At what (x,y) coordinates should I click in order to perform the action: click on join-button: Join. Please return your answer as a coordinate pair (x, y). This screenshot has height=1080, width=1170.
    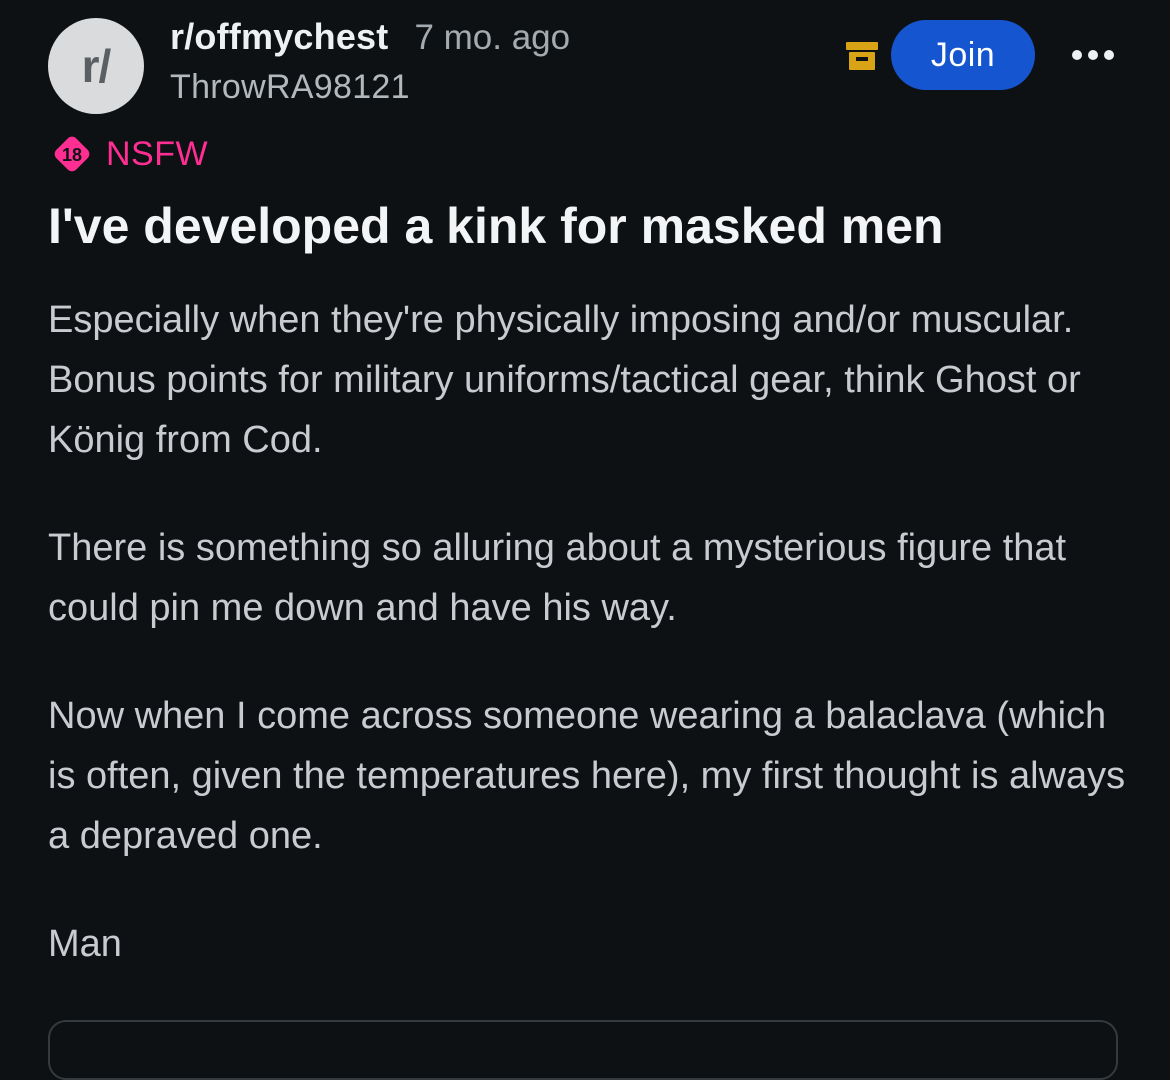
    Looking at the image, I should click on (963, 55).